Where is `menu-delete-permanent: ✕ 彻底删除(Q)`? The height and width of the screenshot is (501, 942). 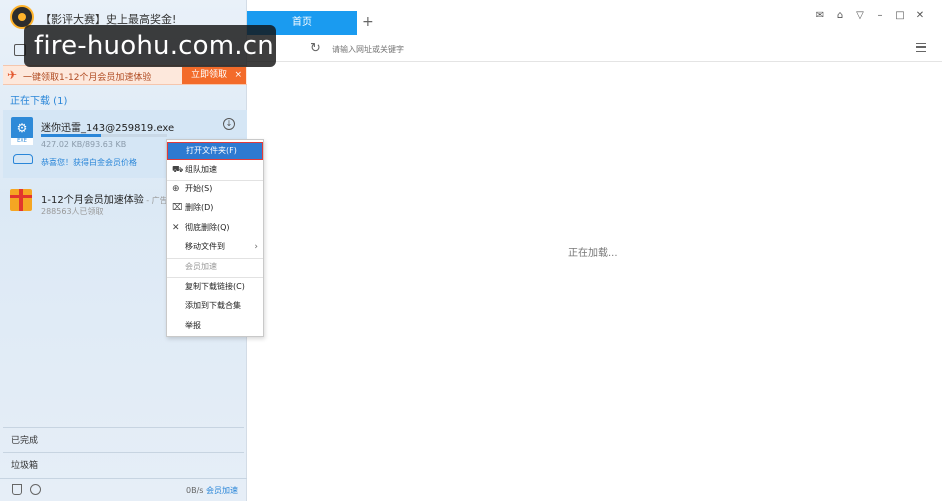 menu-delete-permanent: ✕ 彻底删除(Q) is located at coordinates (215, 228).